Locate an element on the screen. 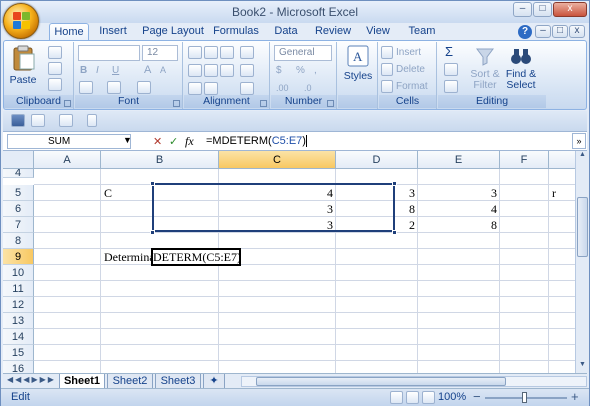 This screenshot has height=406, width=590. clear-icon is located at coordinates (451, 86).